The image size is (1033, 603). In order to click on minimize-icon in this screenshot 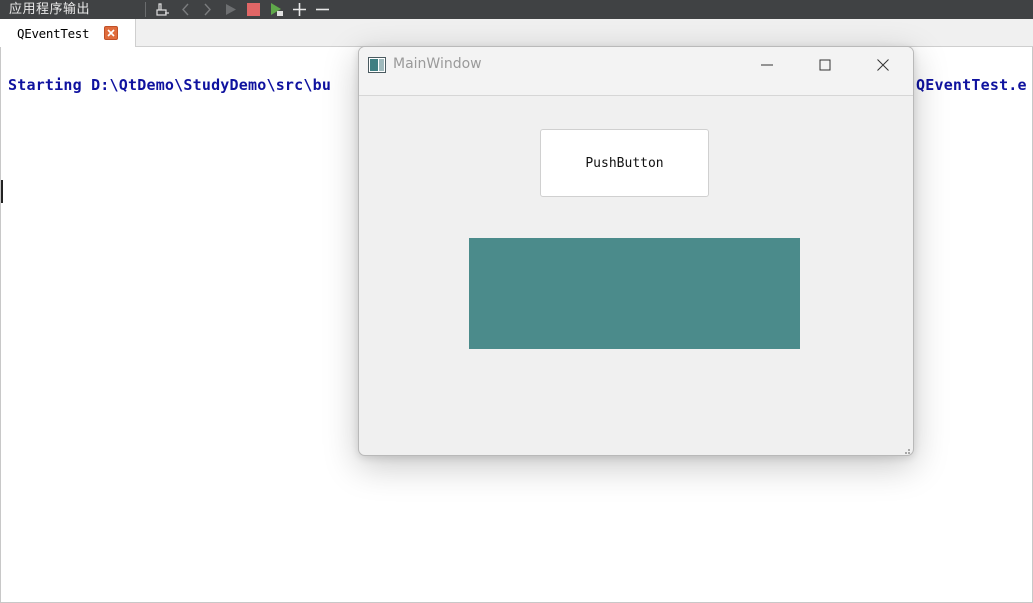, I will do `click(767, 65)`.